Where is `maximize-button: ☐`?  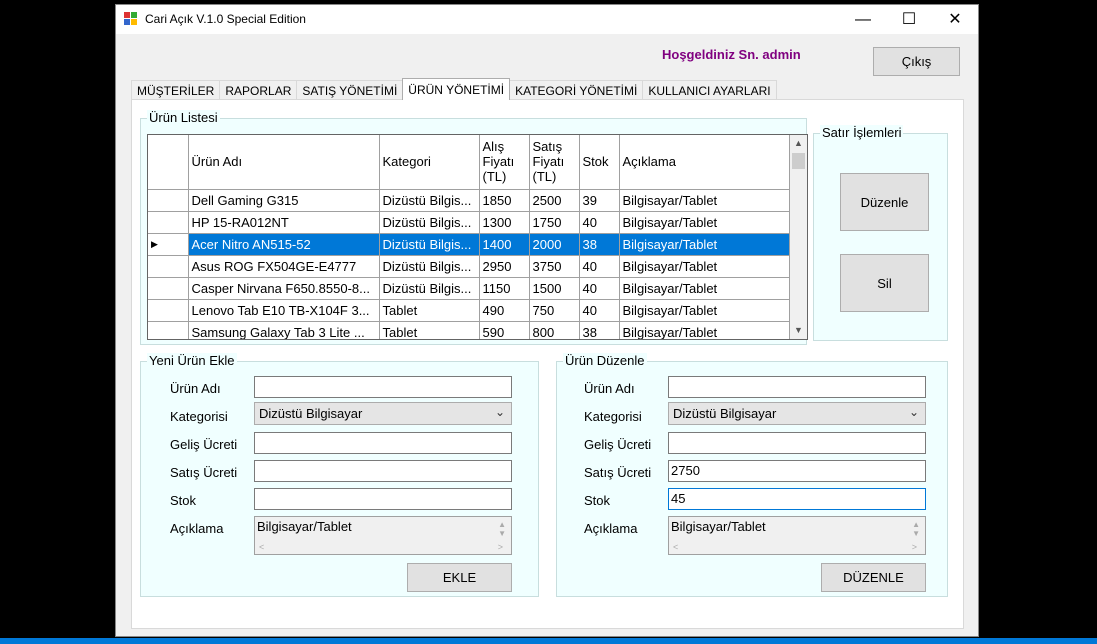
maximize-button: ☐ is located at coordinates (909, 19).